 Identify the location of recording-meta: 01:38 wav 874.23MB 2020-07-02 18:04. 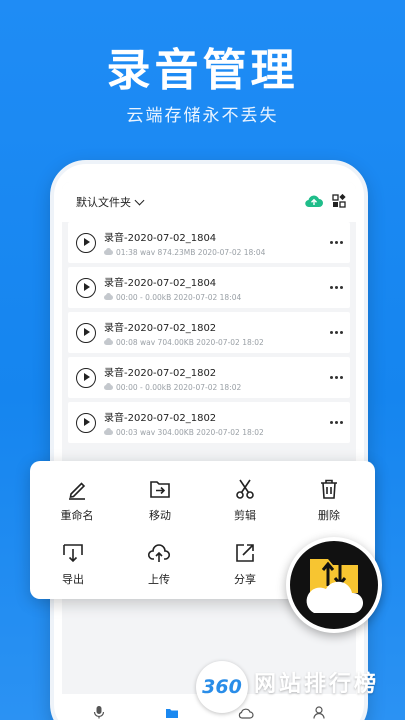
(191, 252).